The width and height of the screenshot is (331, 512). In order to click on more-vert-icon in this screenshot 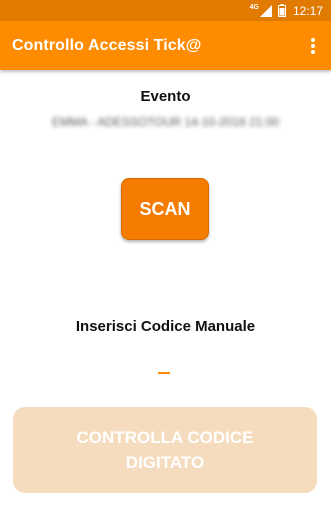, I will do `click(313, 46)`.